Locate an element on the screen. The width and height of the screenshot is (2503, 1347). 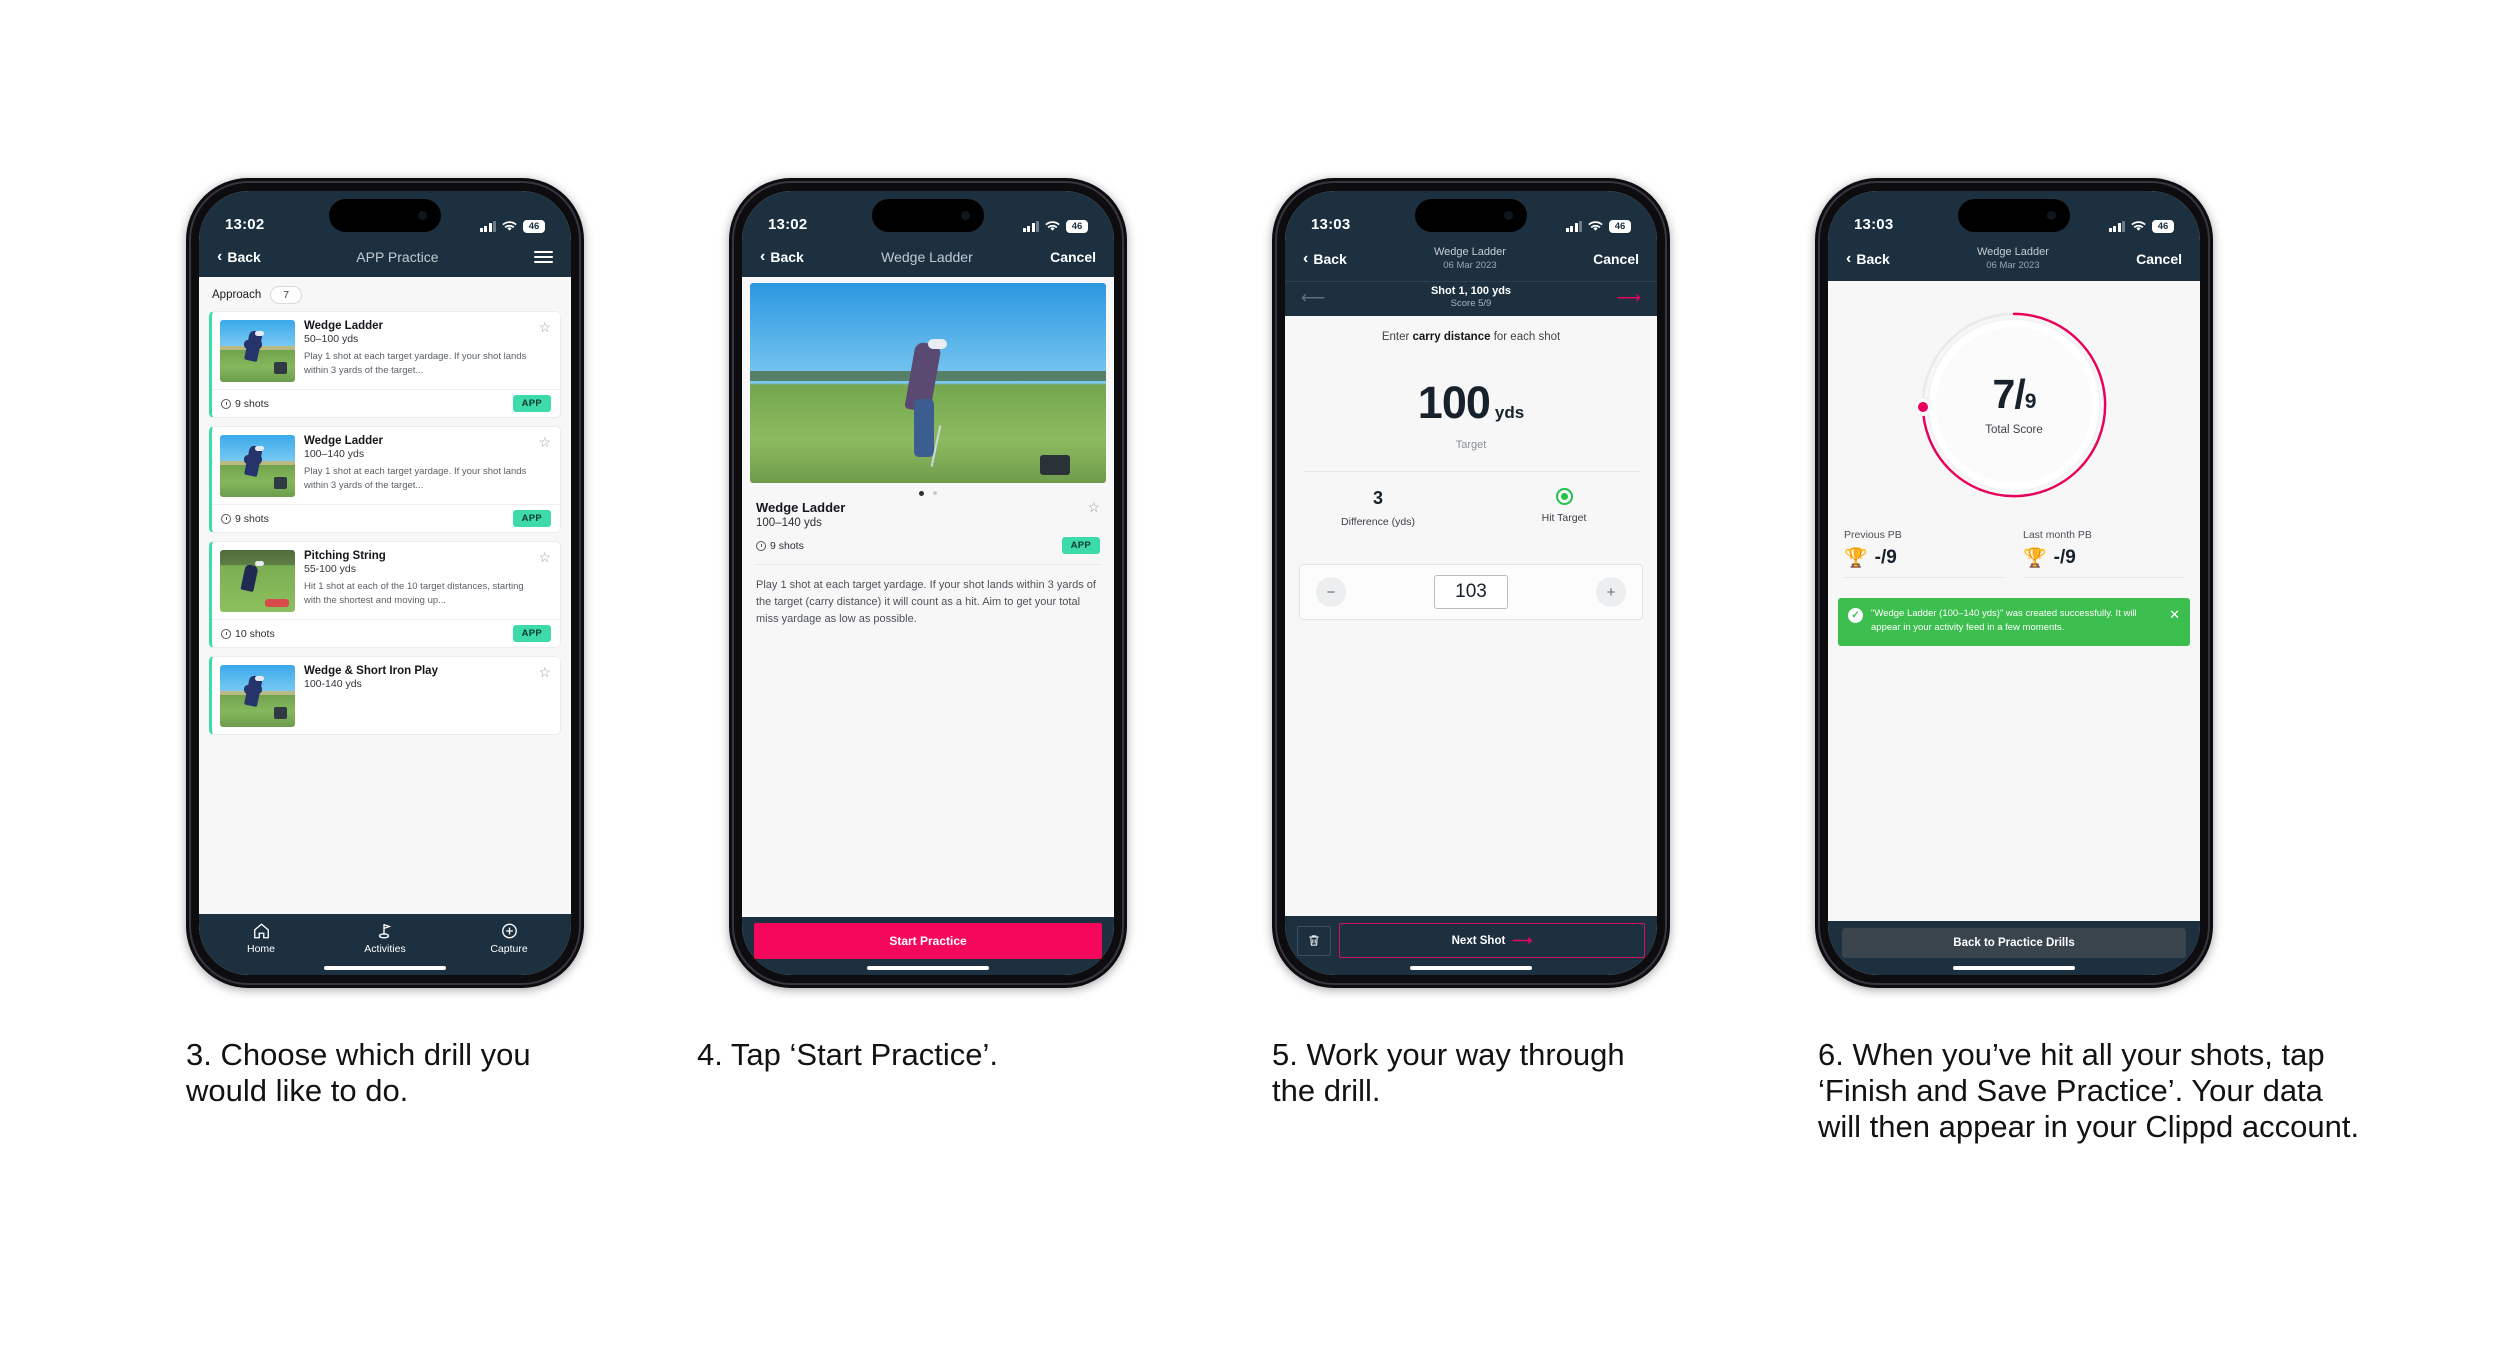
nav-bar: ‹ Back APP Practice is located at coordinates (385, 257).